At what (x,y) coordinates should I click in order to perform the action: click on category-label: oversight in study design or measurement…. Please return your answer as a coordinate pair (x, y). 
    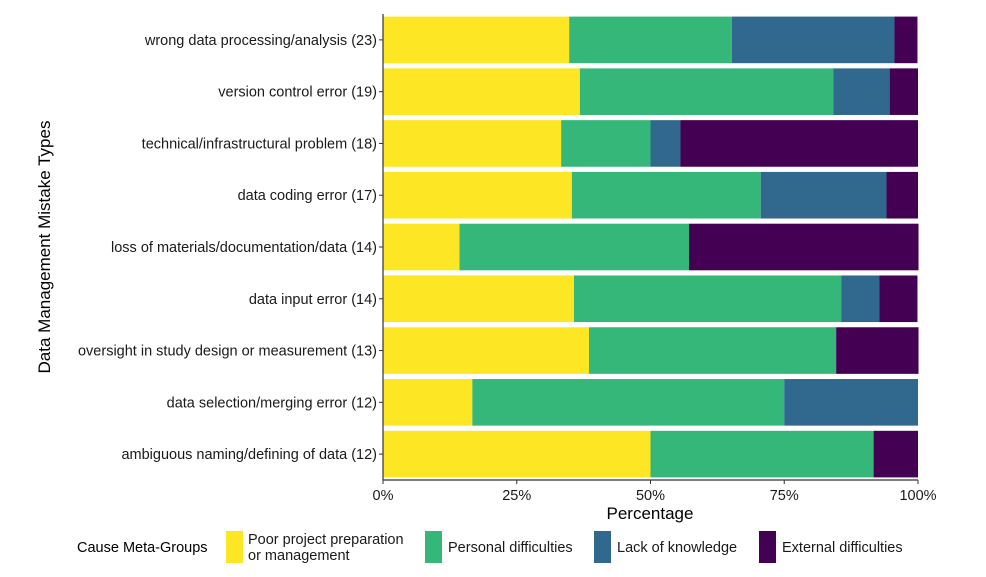
    Looking at the image, I should click on (227, 352).